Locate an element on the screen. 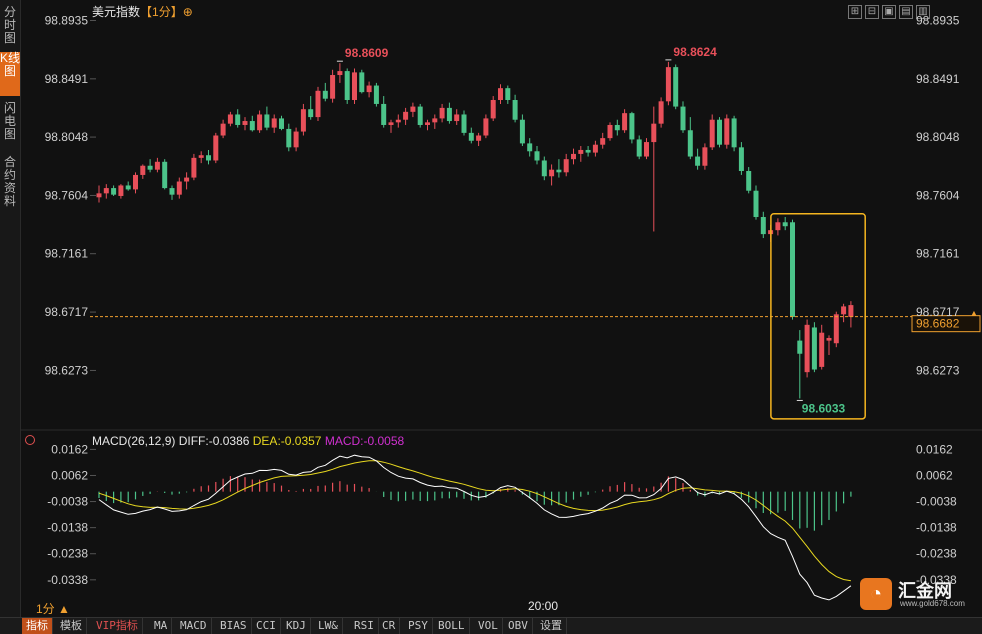 The image size is (982, 634). gold678-logo: ◔ 汇金网 www.gold678.com is located at coordinates (916, 594).